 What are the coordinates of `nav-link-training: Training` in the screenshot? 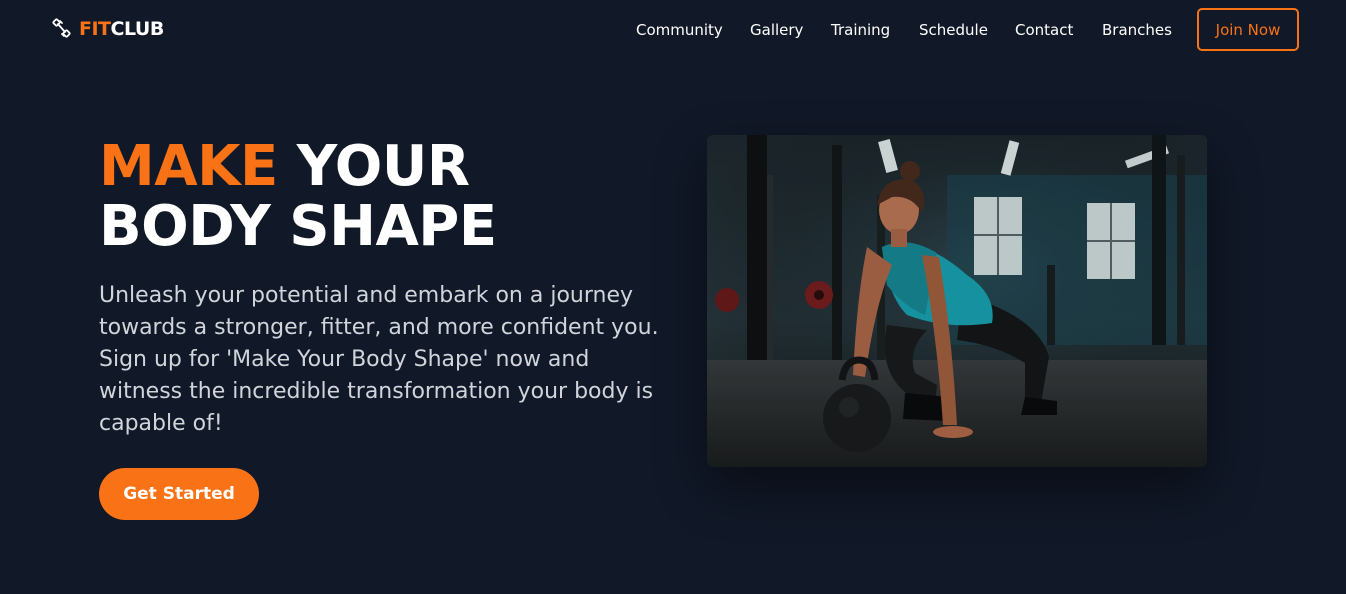 It's located at (860, 30).